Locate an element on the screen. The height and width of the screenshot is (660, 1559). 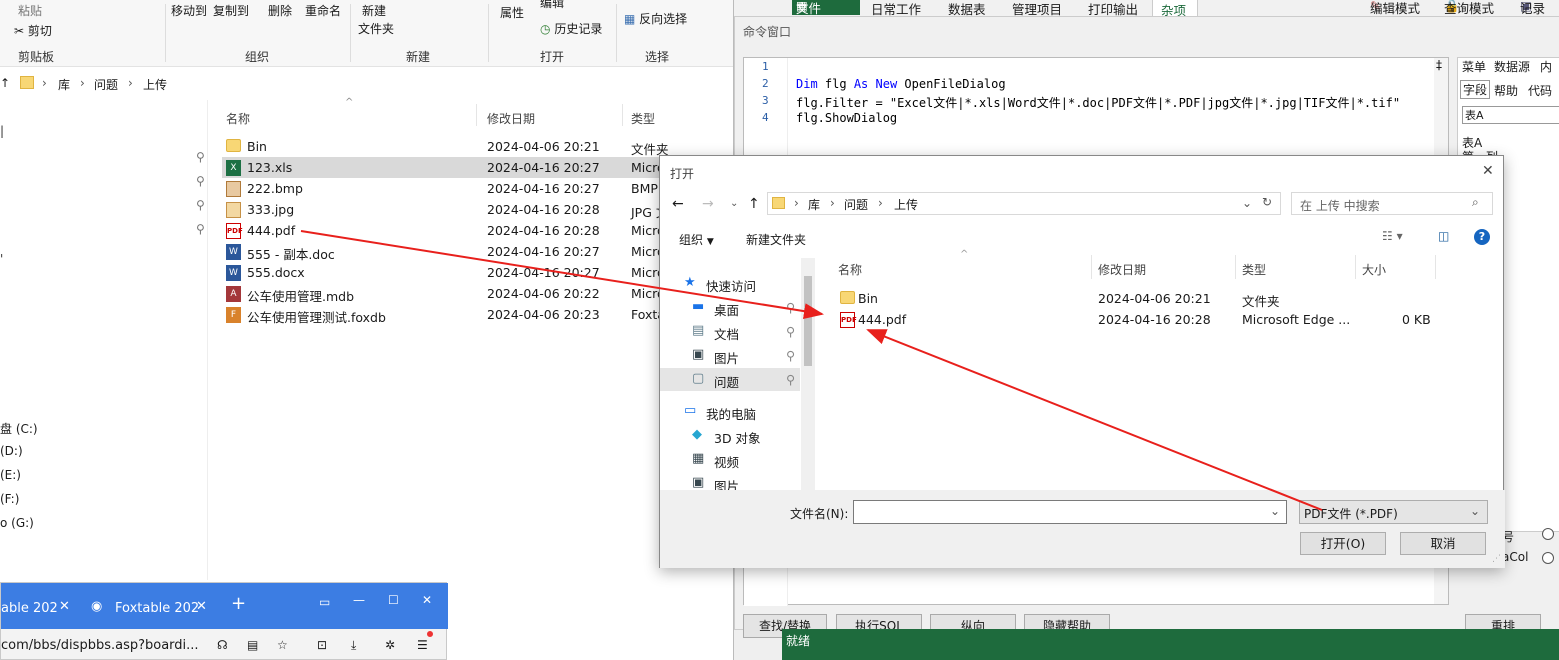
nav-item: ▦ 视频 is located at coordinates (730, 459).